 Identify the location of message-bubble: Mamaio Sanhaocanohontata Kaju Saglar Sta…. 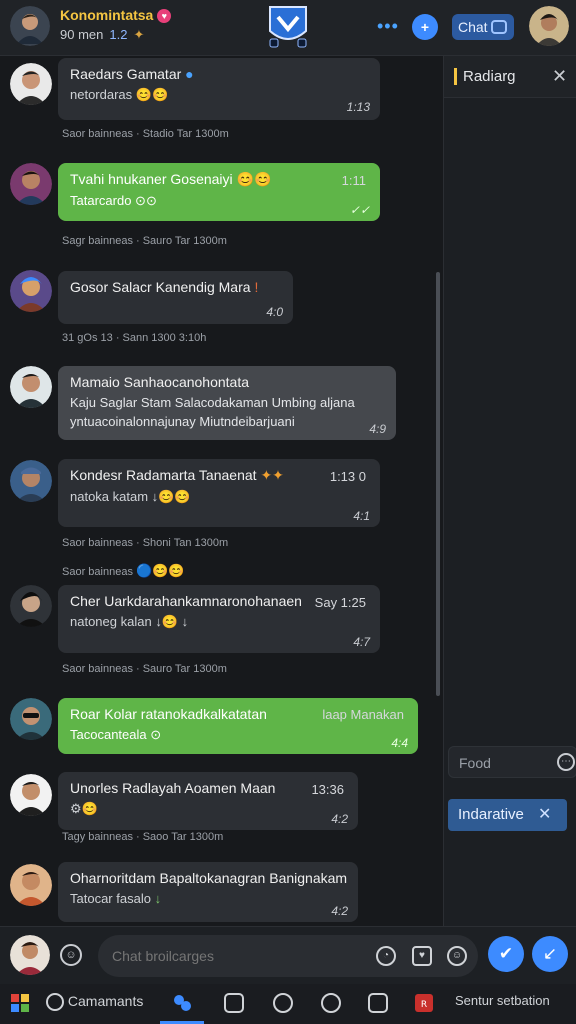
(227, 403).